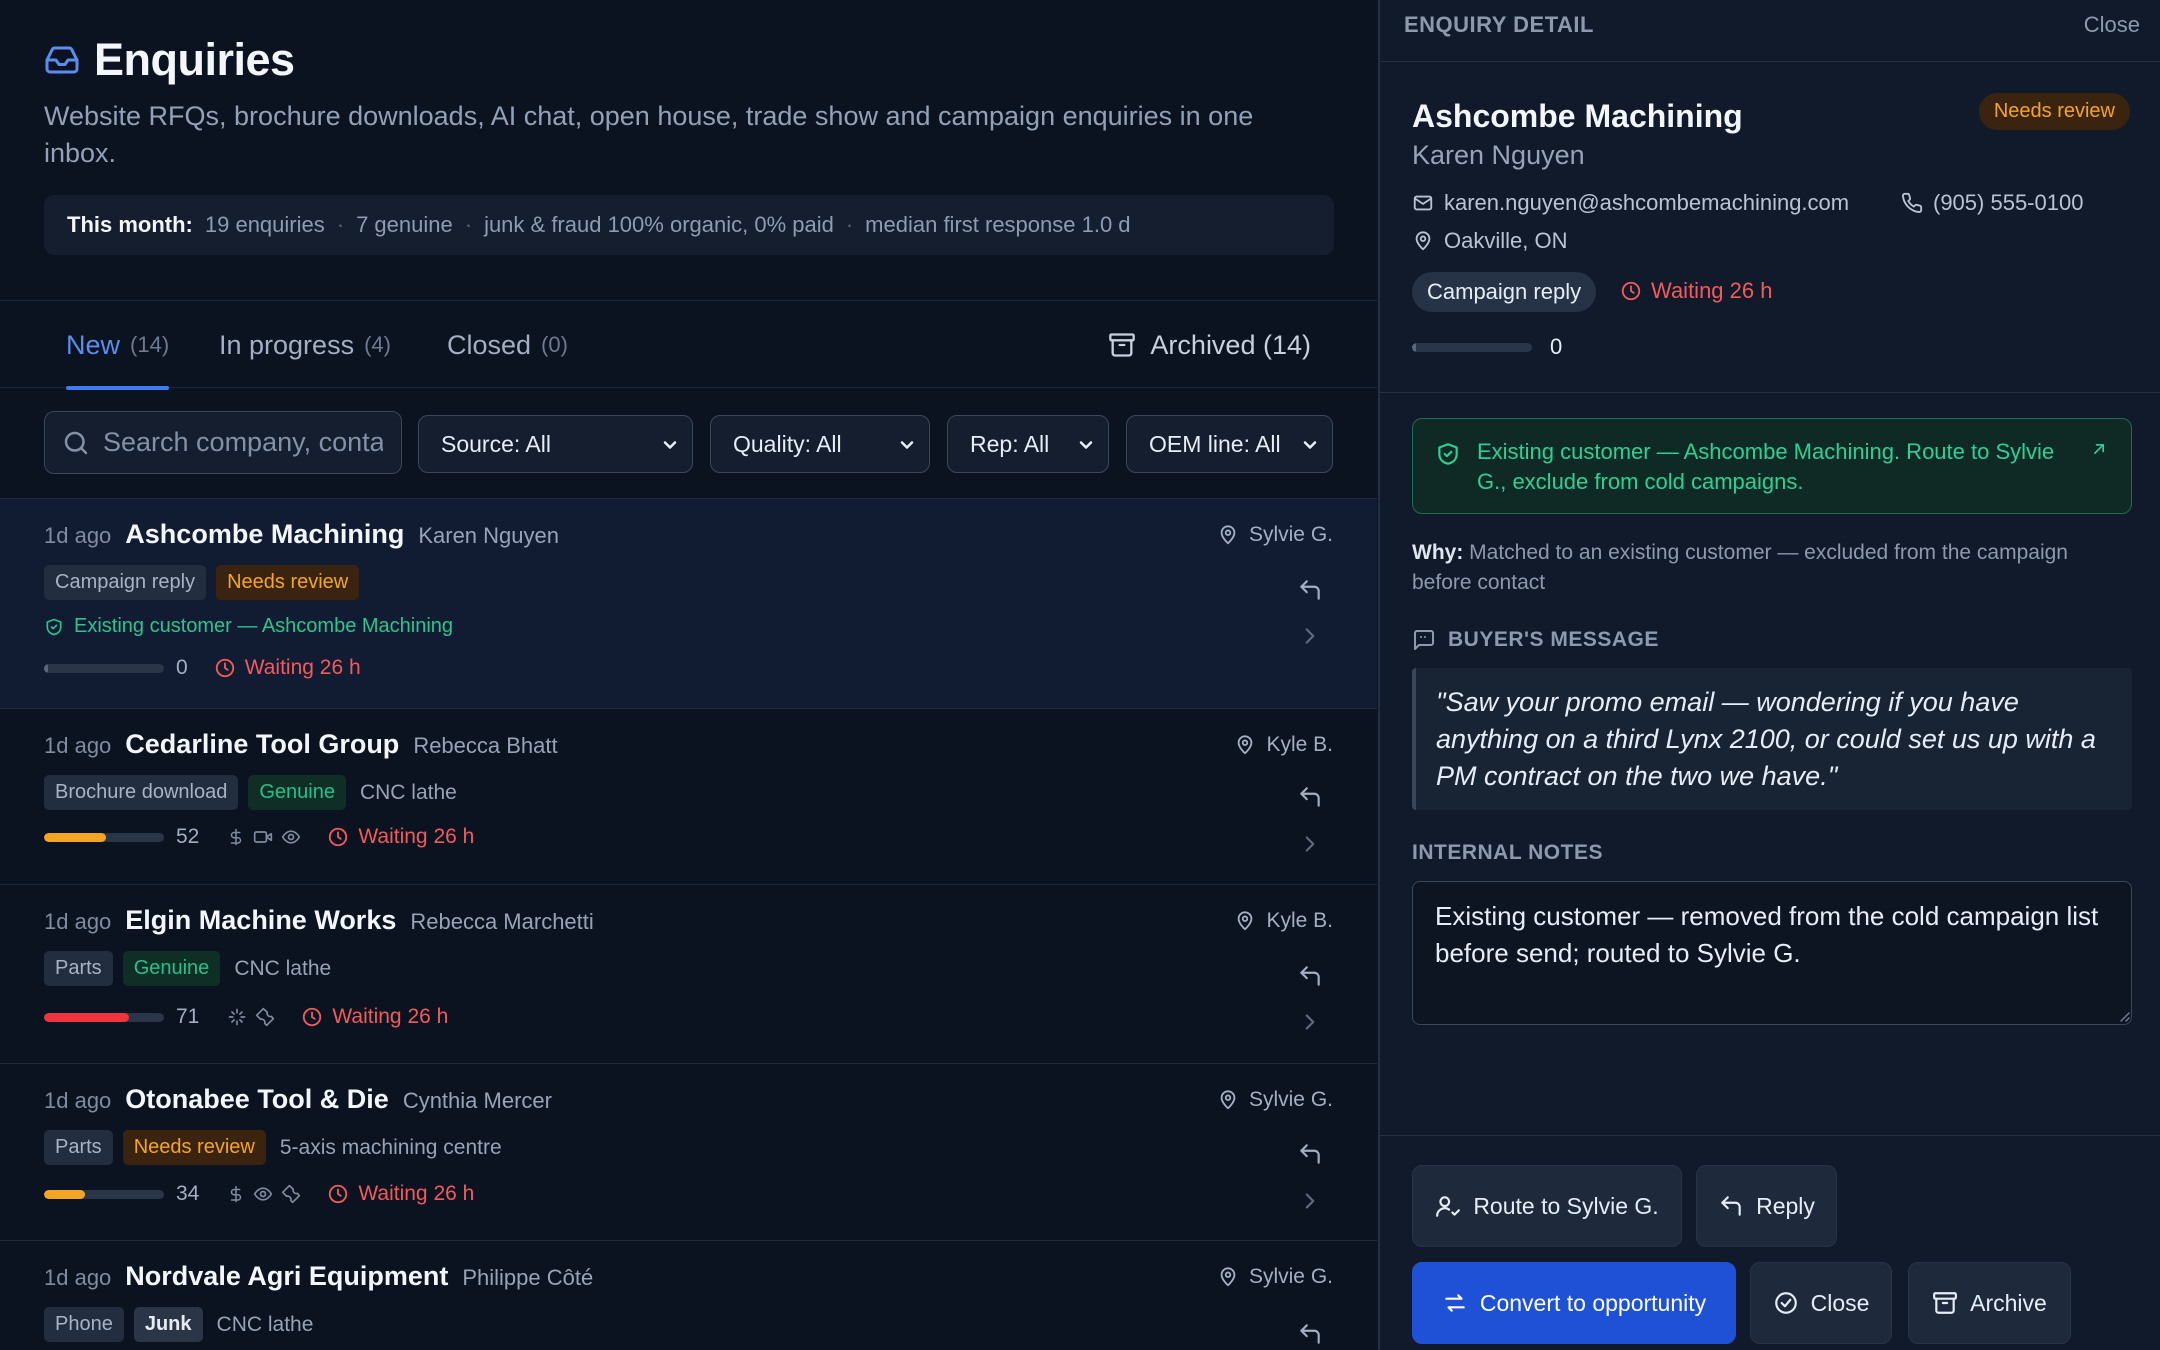 The width and height of the screenshot is (2160, 1350). Describe the element at coordinates (1989, 1303) in the screenshot. I see `archive-button: Archive` at that location.